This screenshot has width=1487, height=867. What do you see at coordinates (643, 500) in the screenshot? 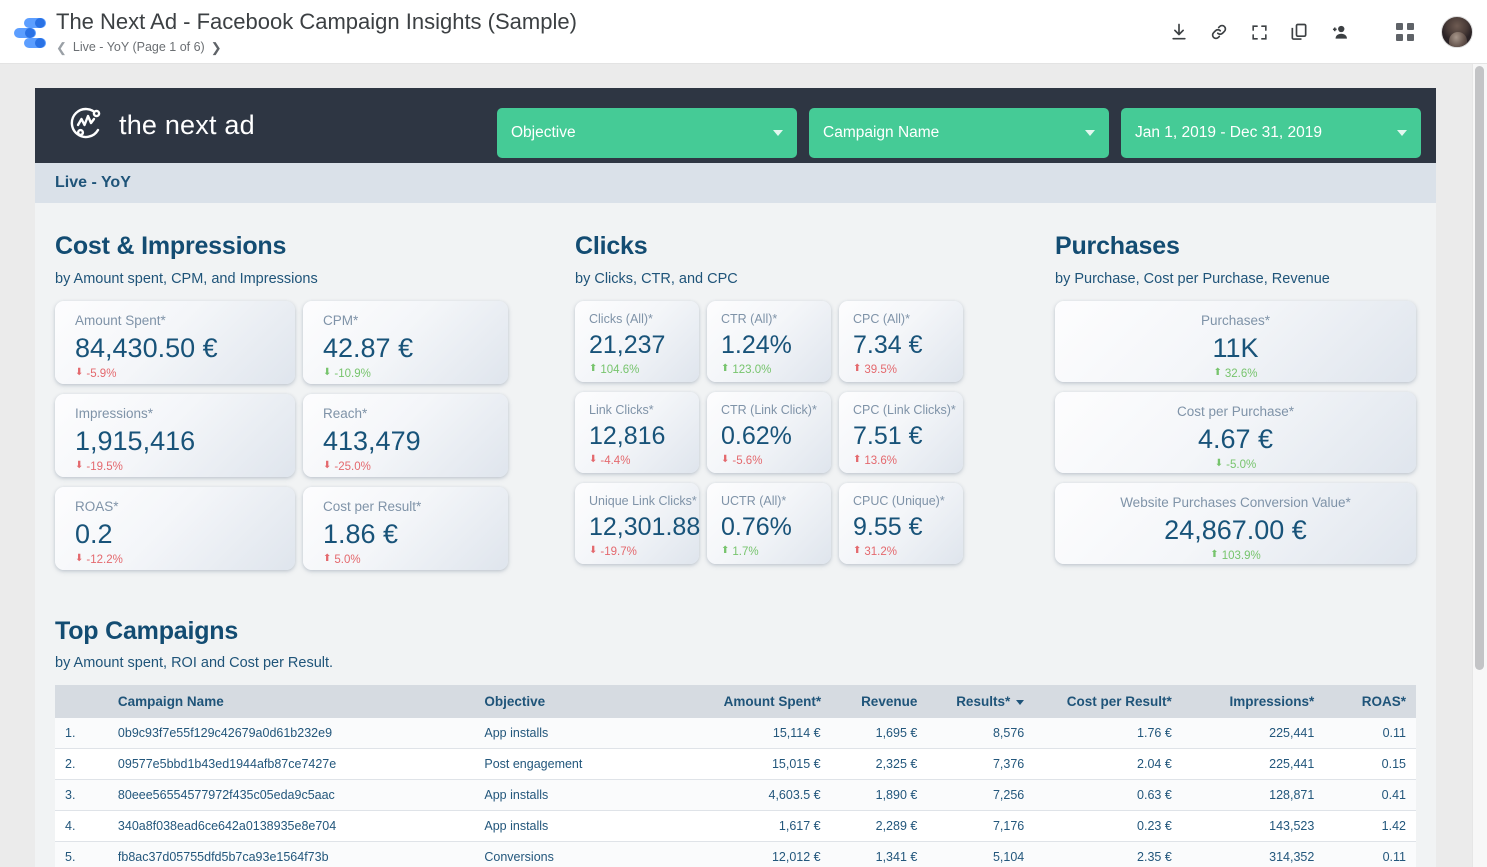
I see `kpi-label: Unique Link Clicks*` at bounding box center [643, 500].